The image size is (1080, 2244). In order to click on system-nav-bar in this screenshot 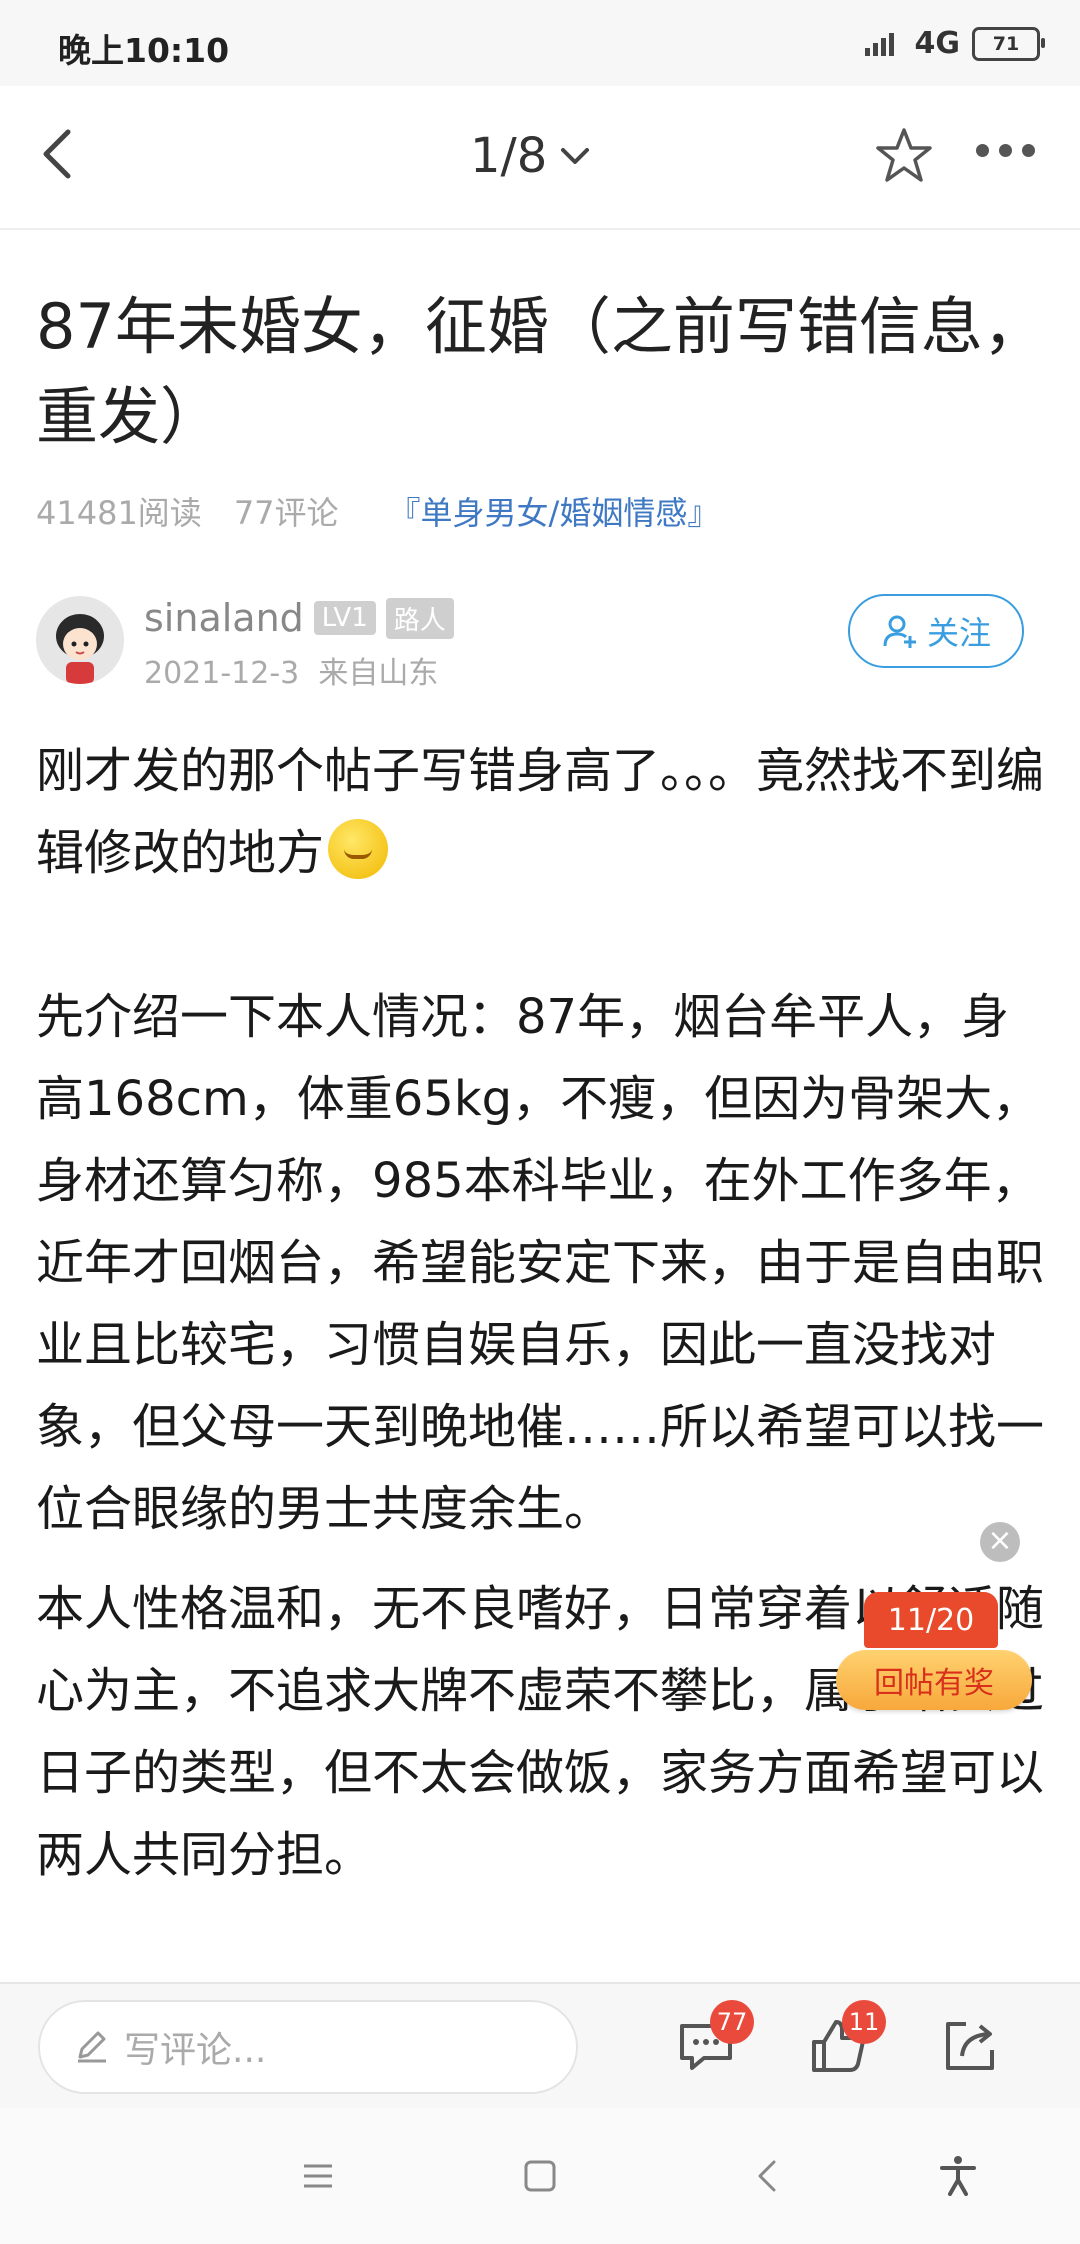, I will do `click(540, 2176)`.